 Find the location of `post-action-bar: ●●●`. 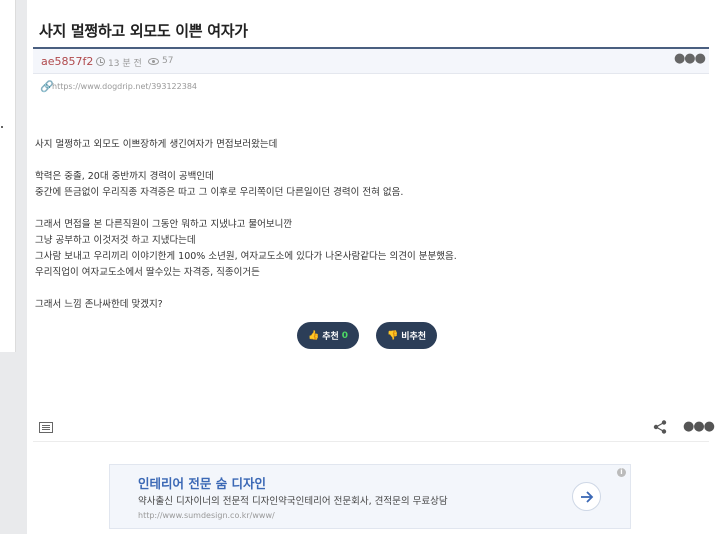

post-action-bar: ●●● is located at coordinates (374, 428).